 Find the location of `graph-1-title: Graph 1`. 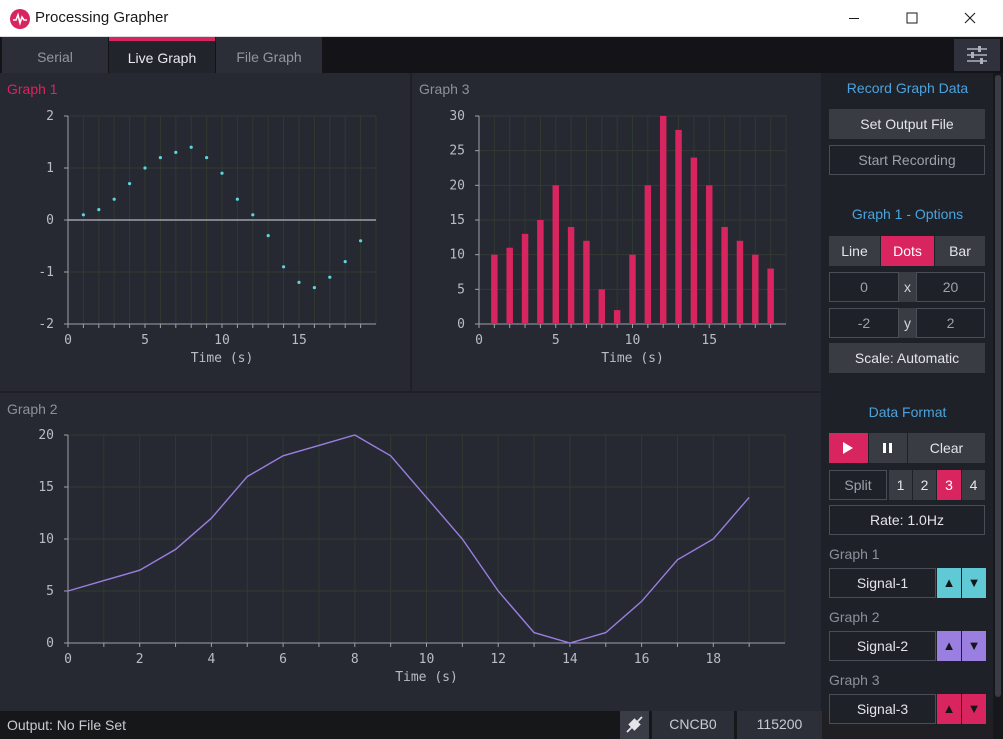

graph-1-title: Graph 1 is located at coordinates (32, 89).